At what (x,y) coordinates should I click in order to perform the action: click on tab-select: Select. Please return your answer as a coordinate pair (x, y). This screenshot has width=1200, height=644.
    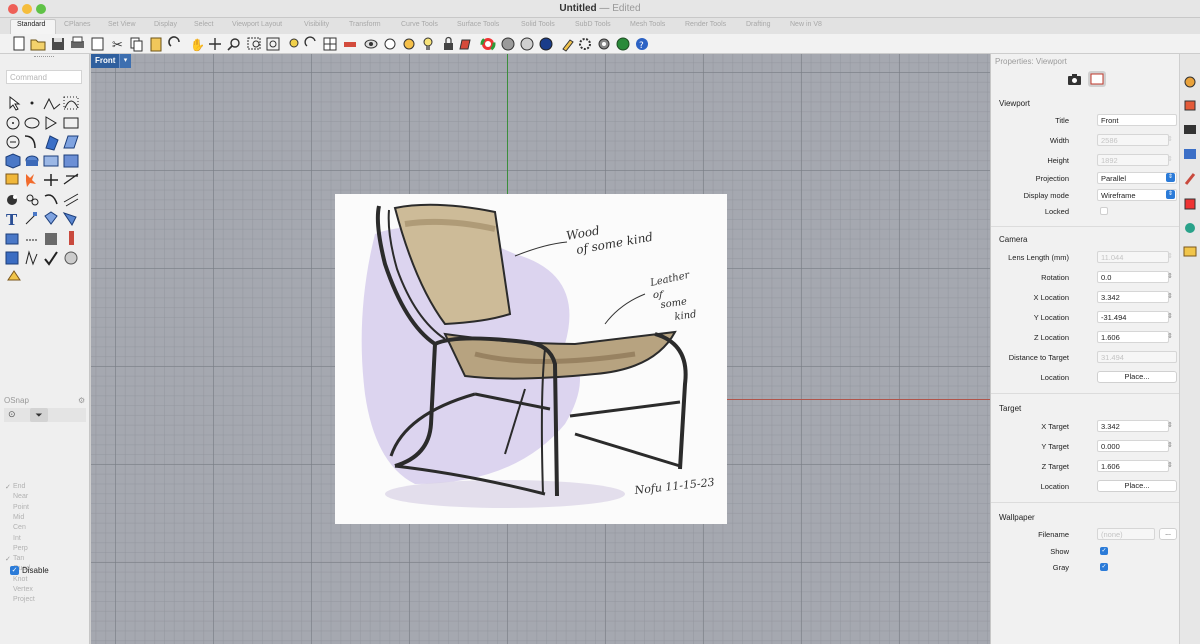
    Looking at the image, I should click on (203, 24).